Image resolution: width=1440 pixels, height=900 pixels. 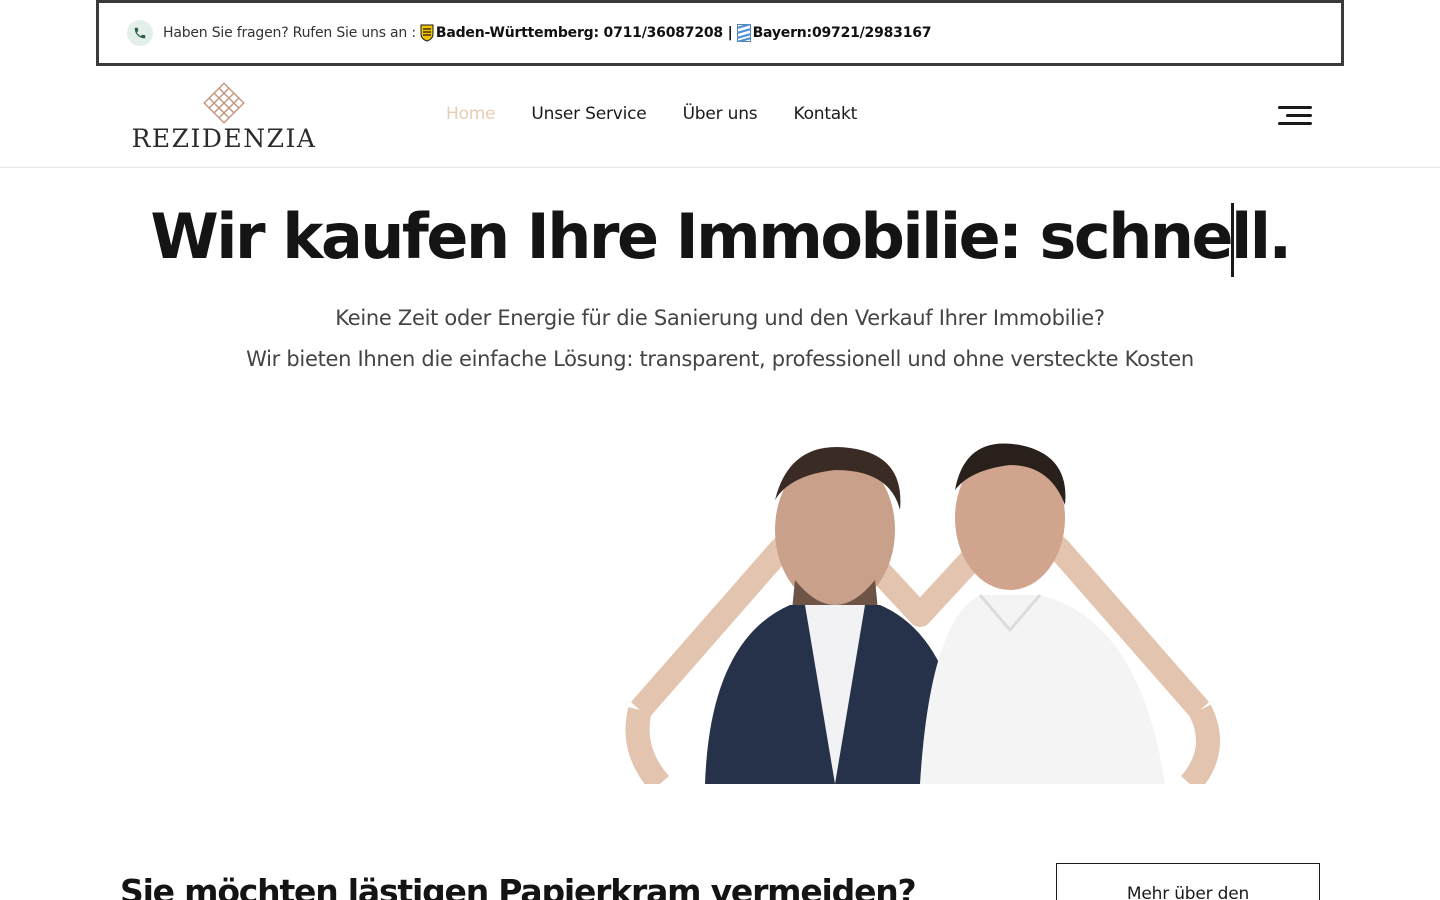 I want to click on logo-text: REZIDENZIA, so click(x=224, y=138).